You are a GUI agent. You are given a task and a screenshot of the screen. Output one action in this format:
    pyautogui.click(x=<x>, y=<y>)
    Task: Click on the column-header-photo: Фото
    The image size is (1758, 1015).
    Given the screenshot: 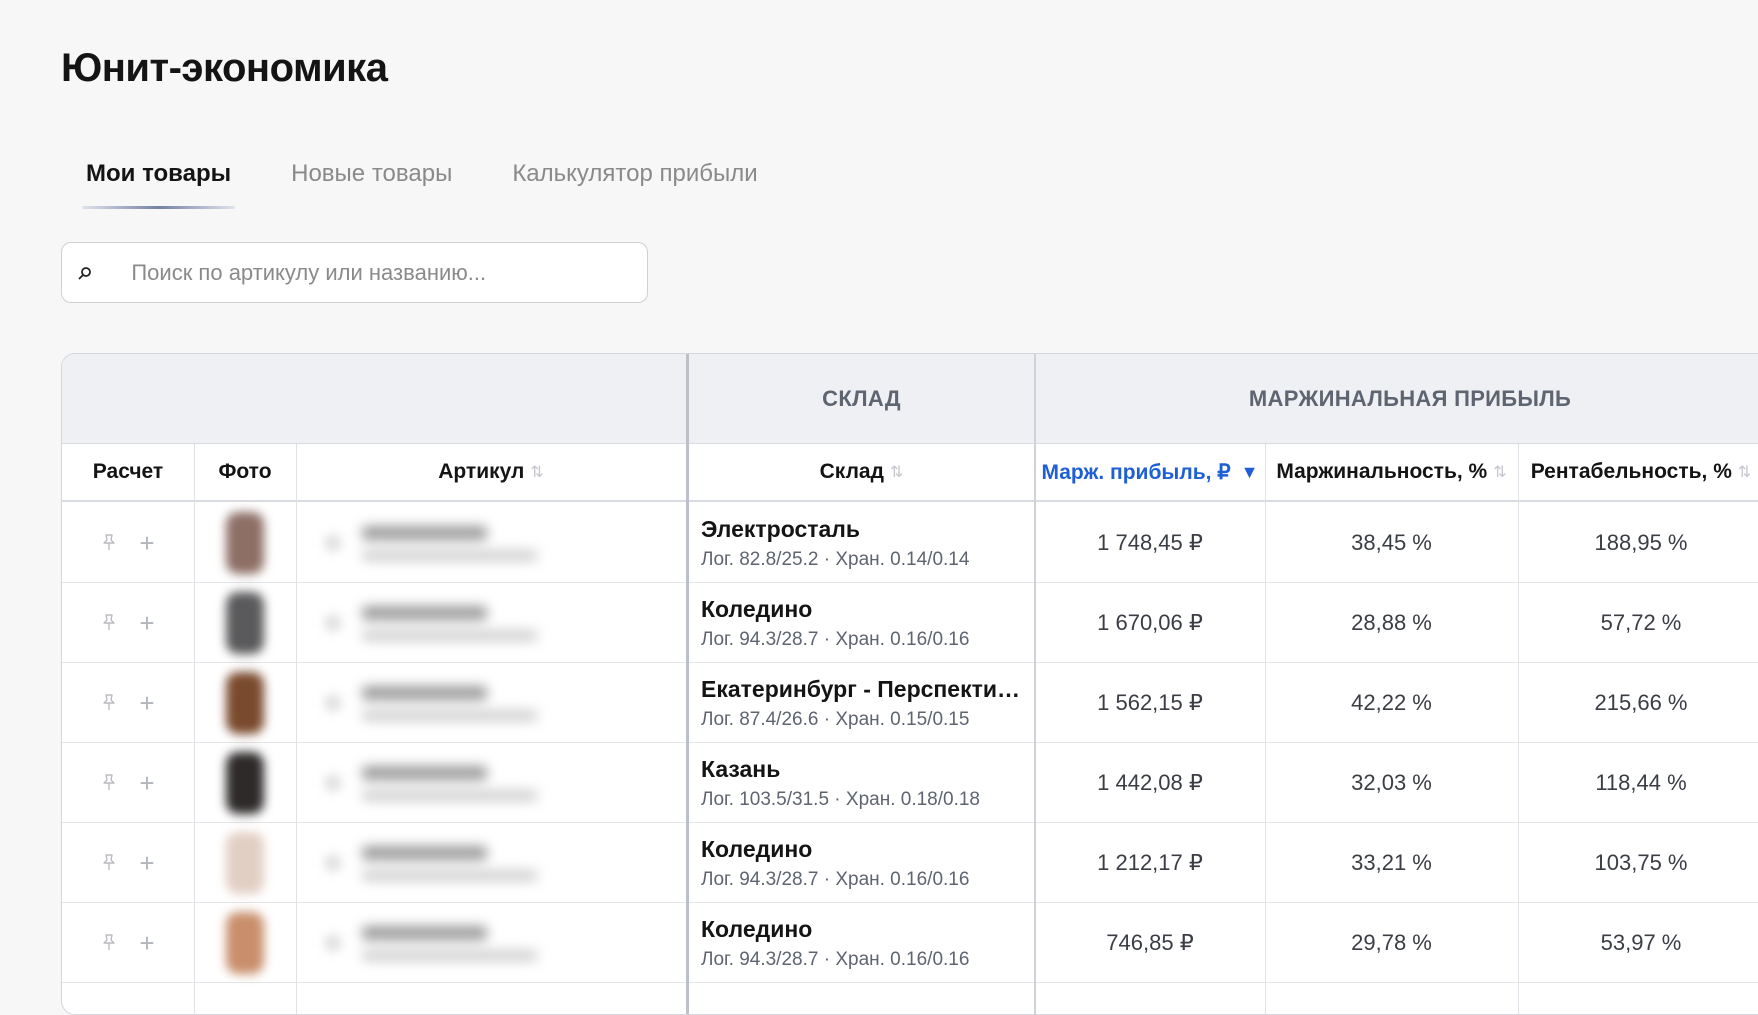 What is the action you would take?
    pyautogui.click(x=245, y=473)
    